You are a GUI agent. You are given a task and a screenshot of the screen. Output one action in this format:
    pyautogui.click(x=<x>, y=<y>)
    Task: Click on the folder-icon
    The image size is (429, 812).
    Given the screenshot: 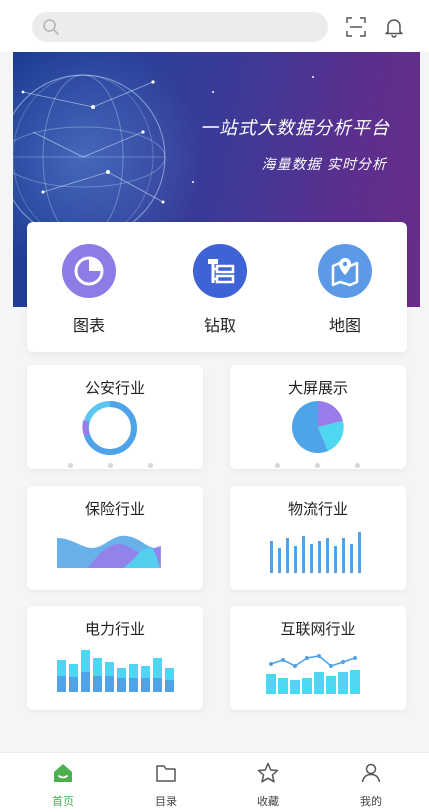 What is the action you would take?
    pyautogui.click(x=166, y=773)
    